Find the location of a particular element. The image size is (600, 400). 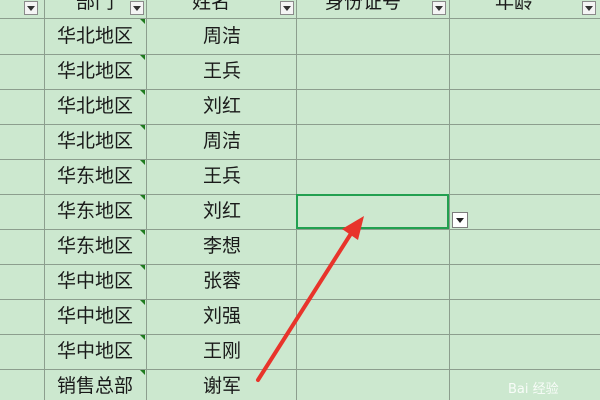

cell-dept: 销售总部 is located at coordinates (95, 384).